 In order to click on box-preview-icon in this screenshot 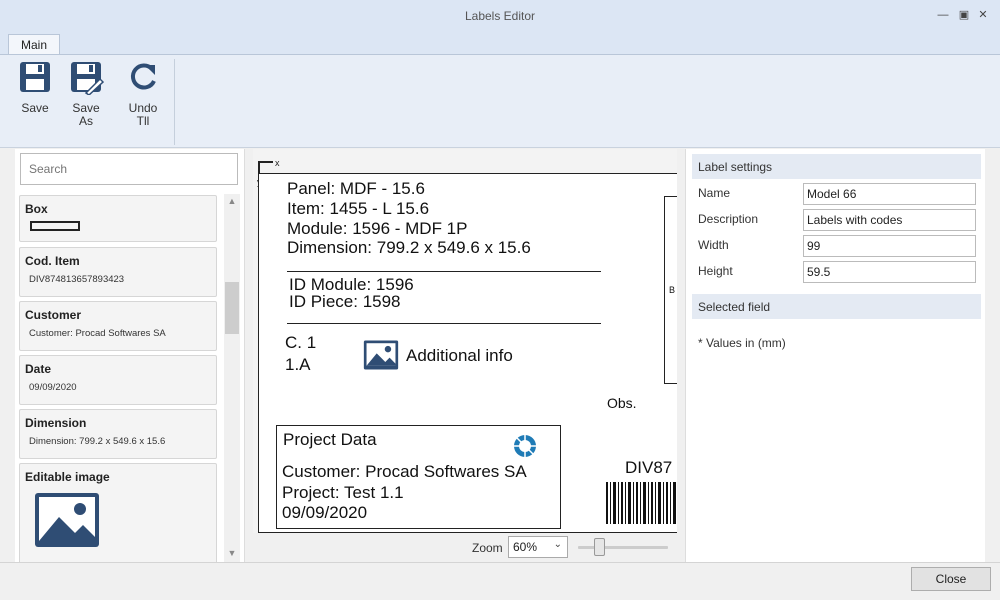, I will do `click(55, 226)`.